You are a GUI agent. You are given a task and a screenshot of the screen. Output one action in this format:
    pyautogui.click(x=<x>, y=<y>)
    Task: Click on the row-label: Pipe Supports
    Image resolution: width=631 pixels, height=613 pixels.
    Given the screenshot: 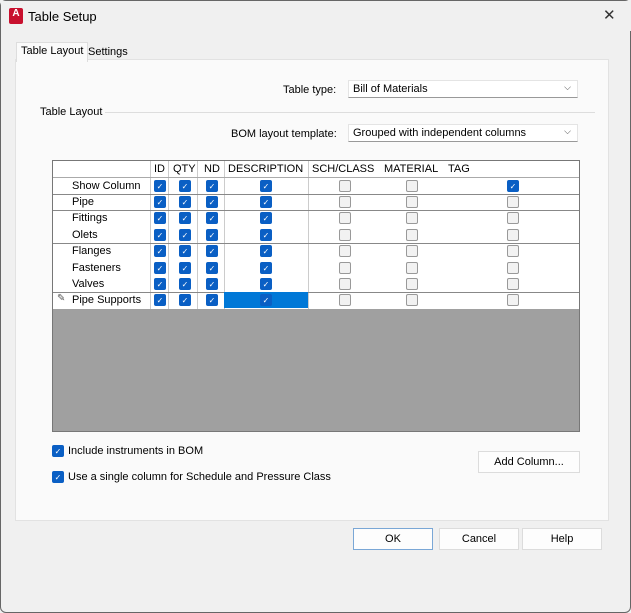 What is the action you would take?
    pyautogui.click(x=107, y=300)
    